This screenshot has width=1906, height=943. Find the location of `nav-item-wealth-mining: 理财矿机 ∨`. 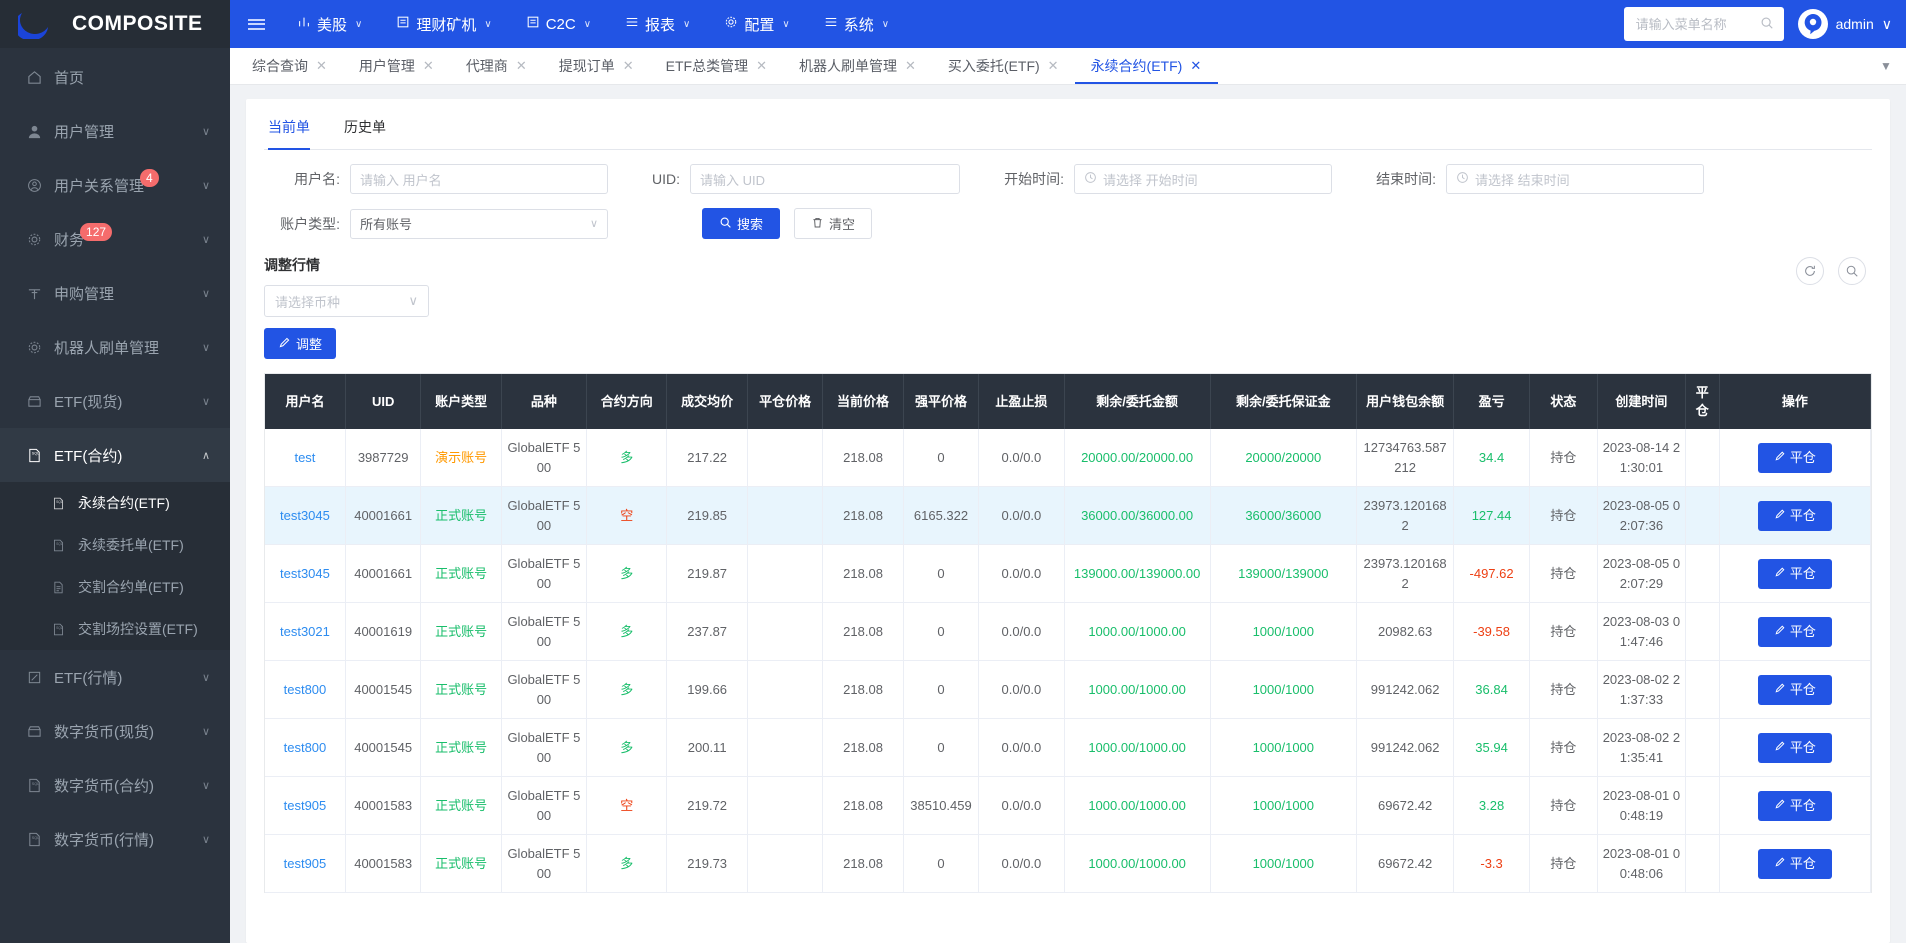

nav-item-wealth-mining: 理财矿机 ∨ is located at coordinates (443, 24).